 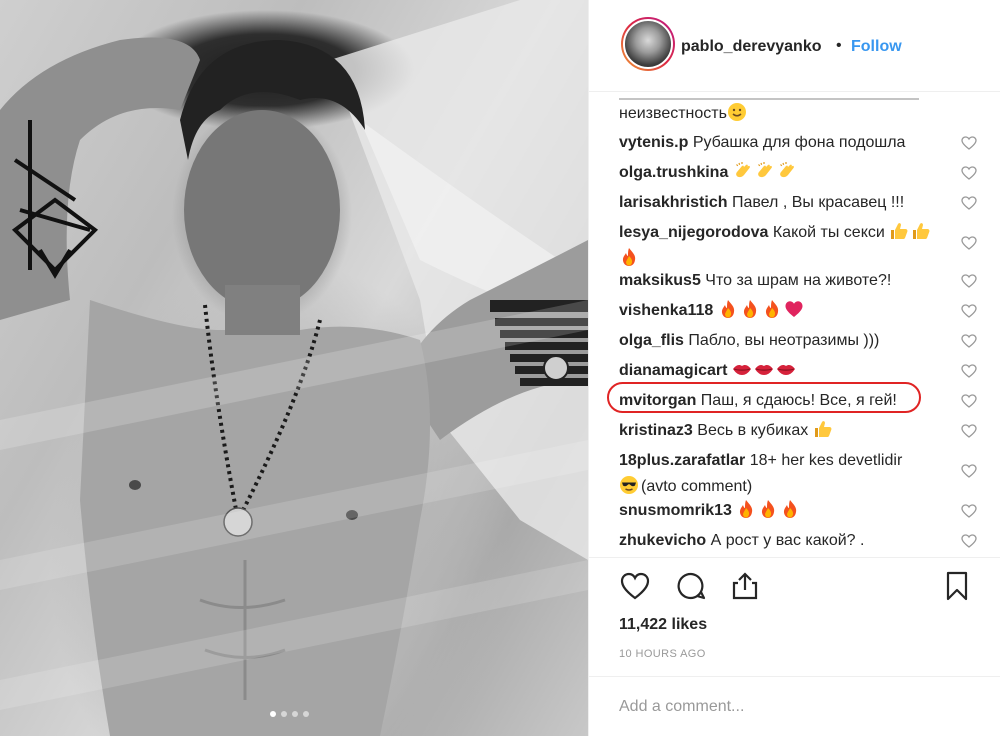 I want to click on comment-username: zhukevicho, so click(x=662, y=540).